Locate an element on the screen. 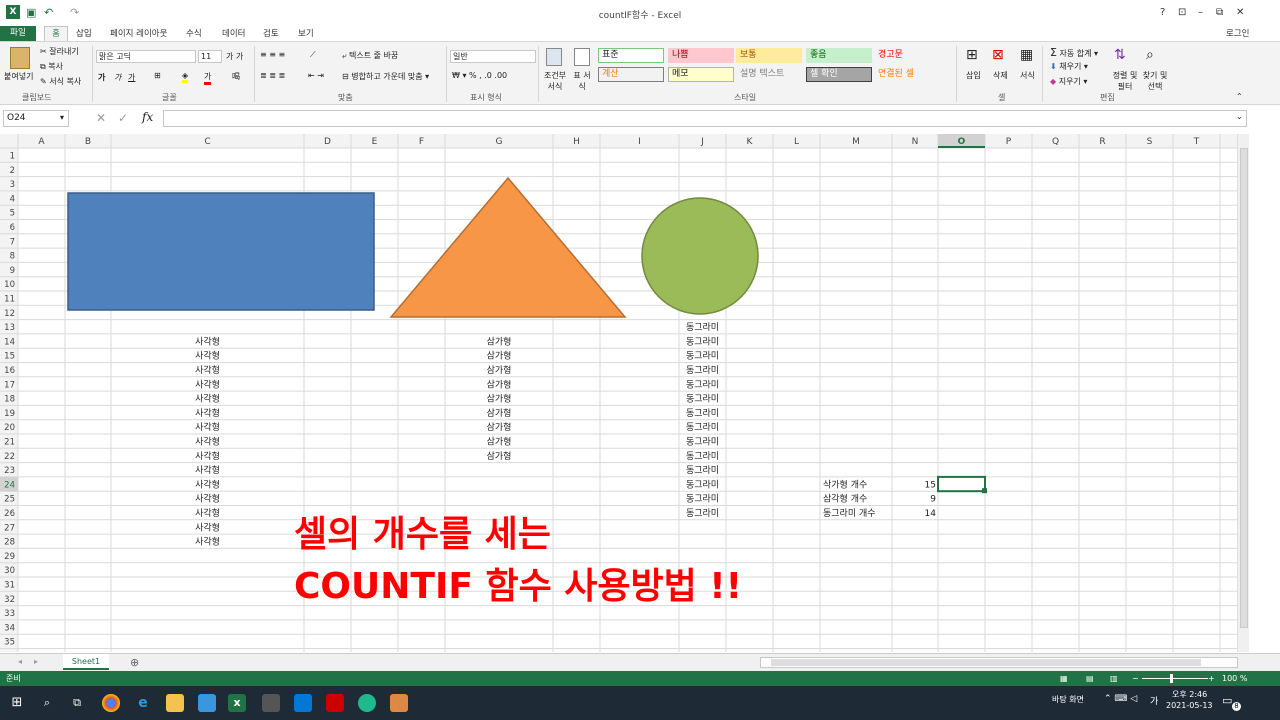 The image size is (1280, 720). cell-style-7: 설명 텍스트 is located at coordinates (769, 74).